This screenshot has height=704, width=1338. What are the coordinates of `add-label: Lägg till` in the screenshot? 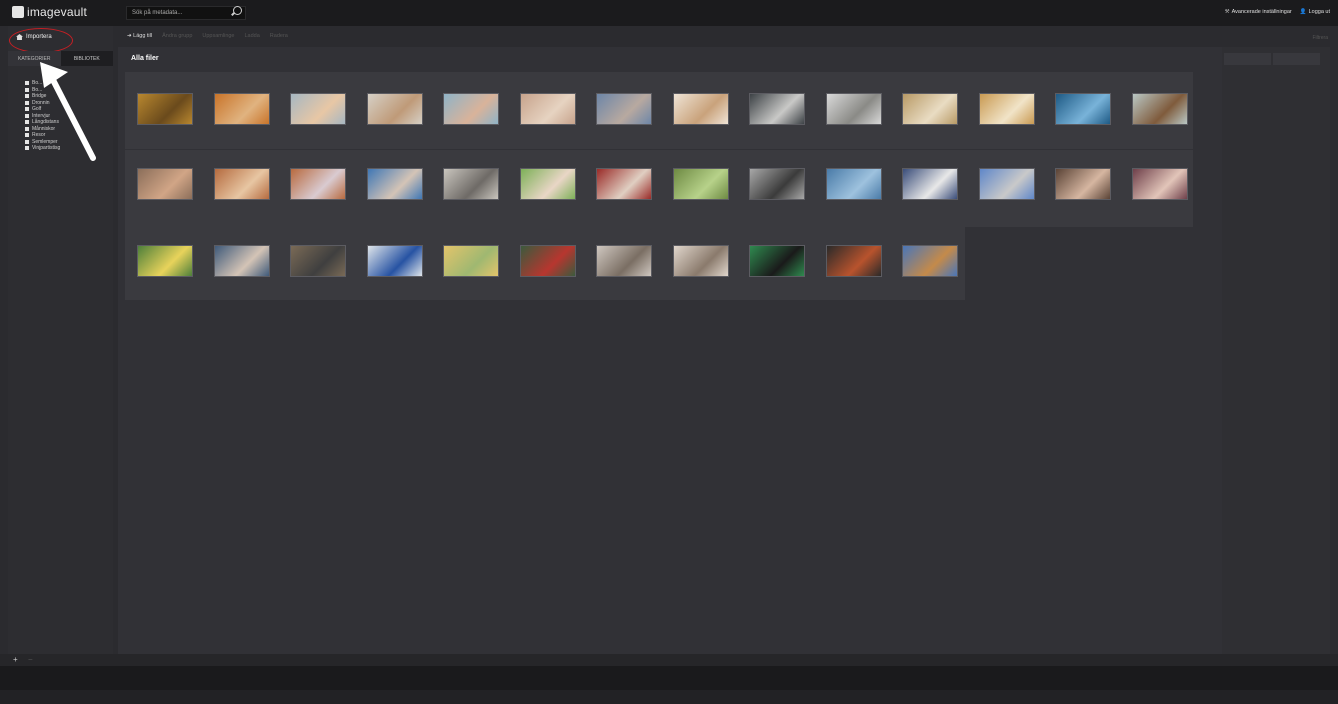 It's located at (143, 36).